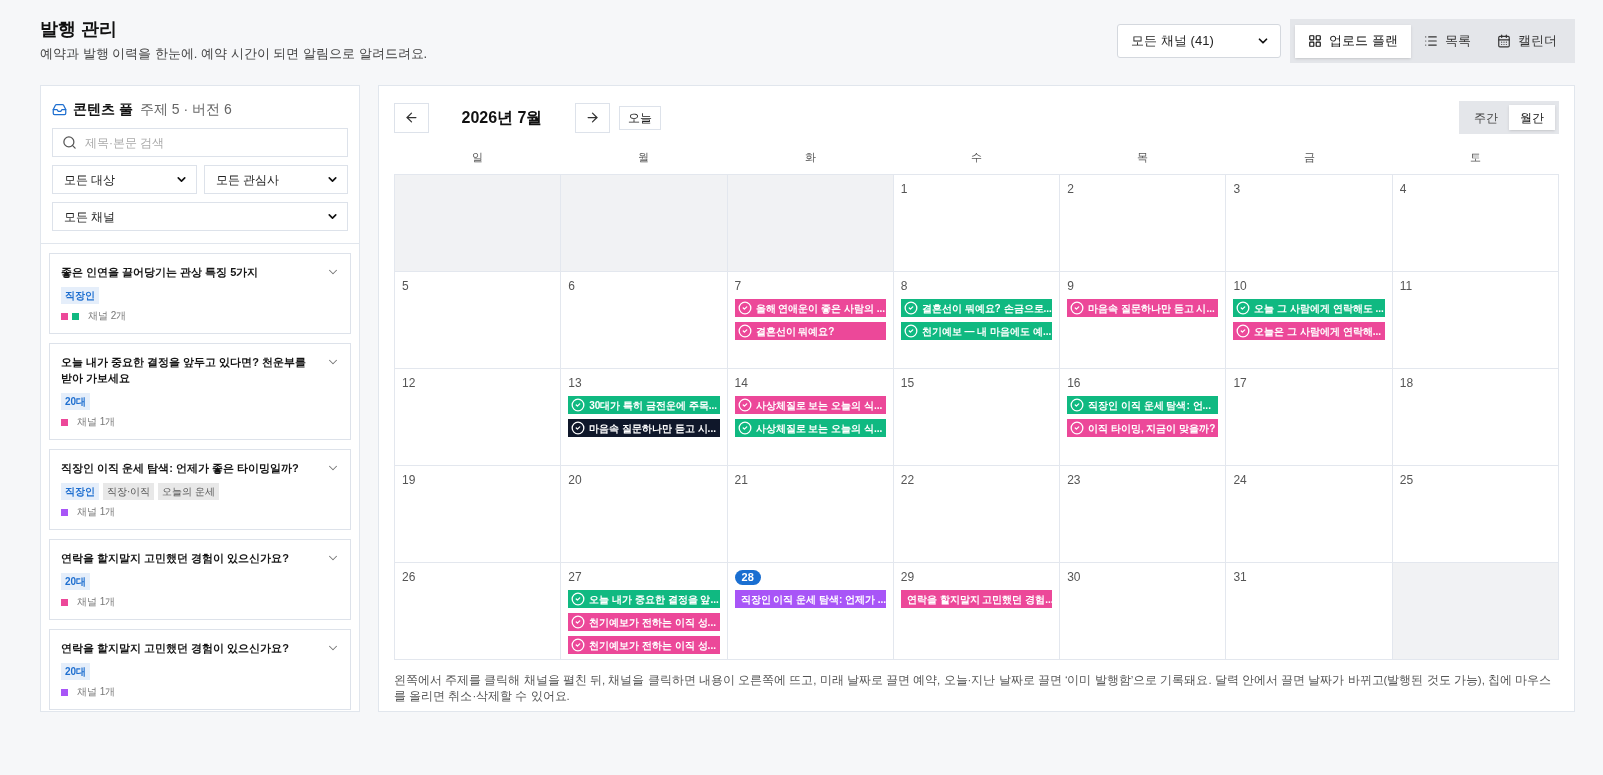 This screenshot has height=775, width=1603. Describe the element at coordinates (747, 577) in the screenshot. I see `today-date-marker: 28` at that location.